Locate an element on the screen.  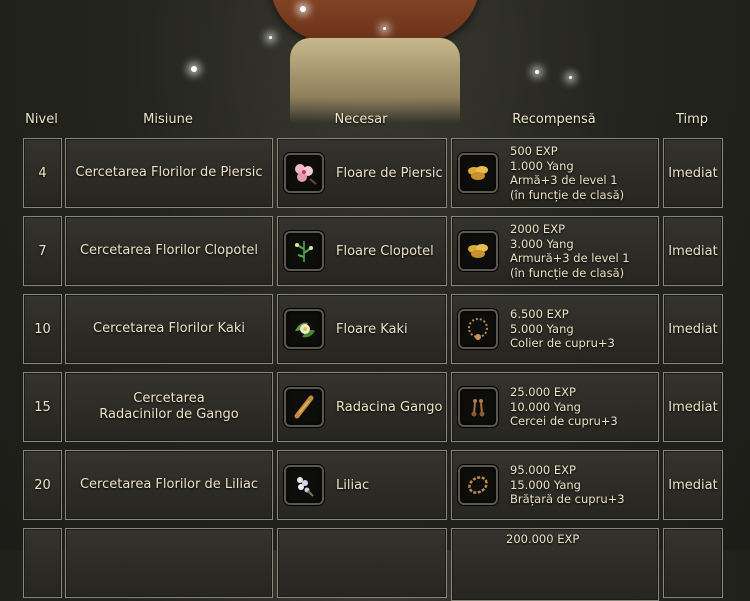
reward-line: Brățară de cupru+3 is located at coordinates (567, 499).